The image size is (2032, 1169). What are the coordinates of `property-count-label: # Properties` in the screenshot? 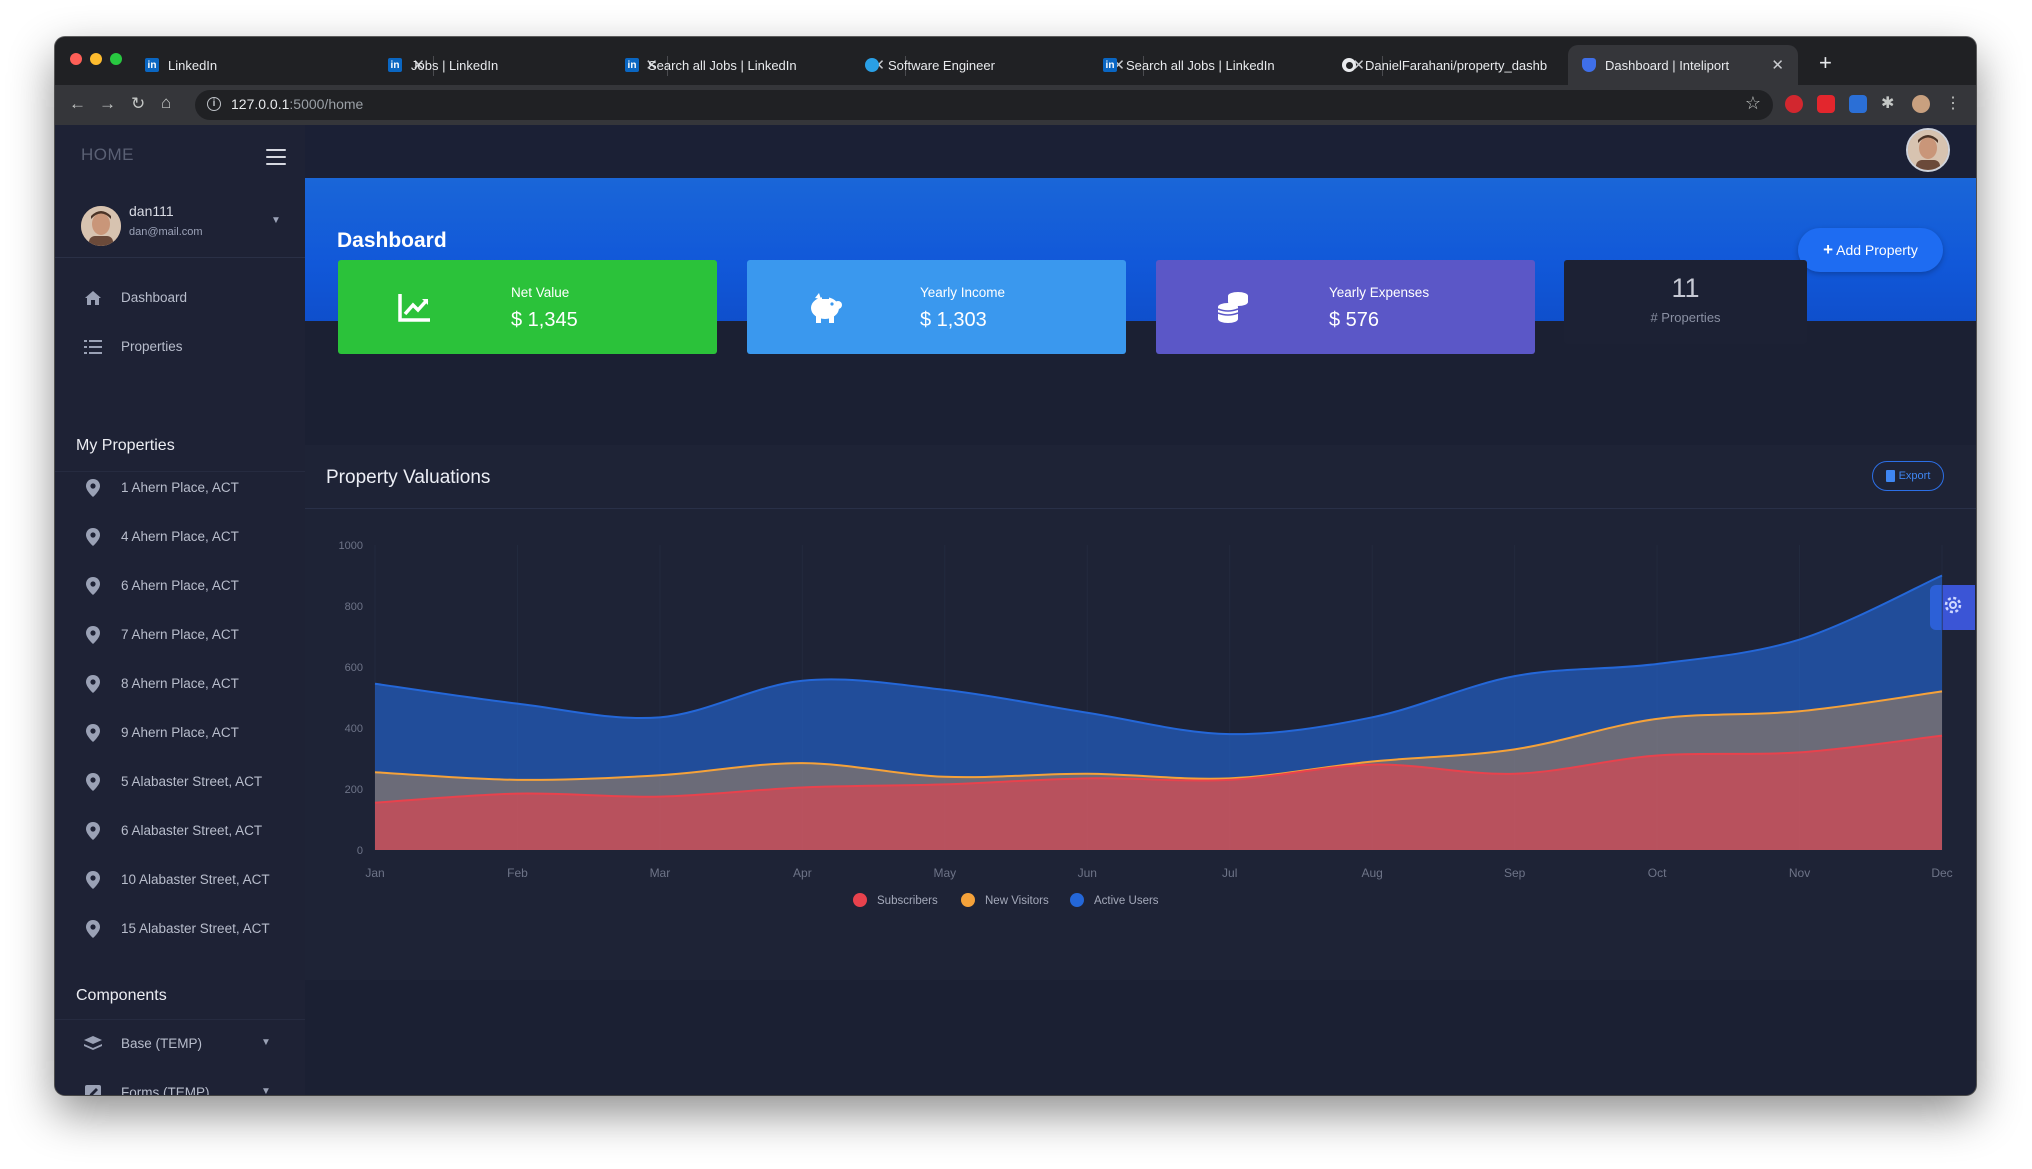 It's located at (1685, 317).